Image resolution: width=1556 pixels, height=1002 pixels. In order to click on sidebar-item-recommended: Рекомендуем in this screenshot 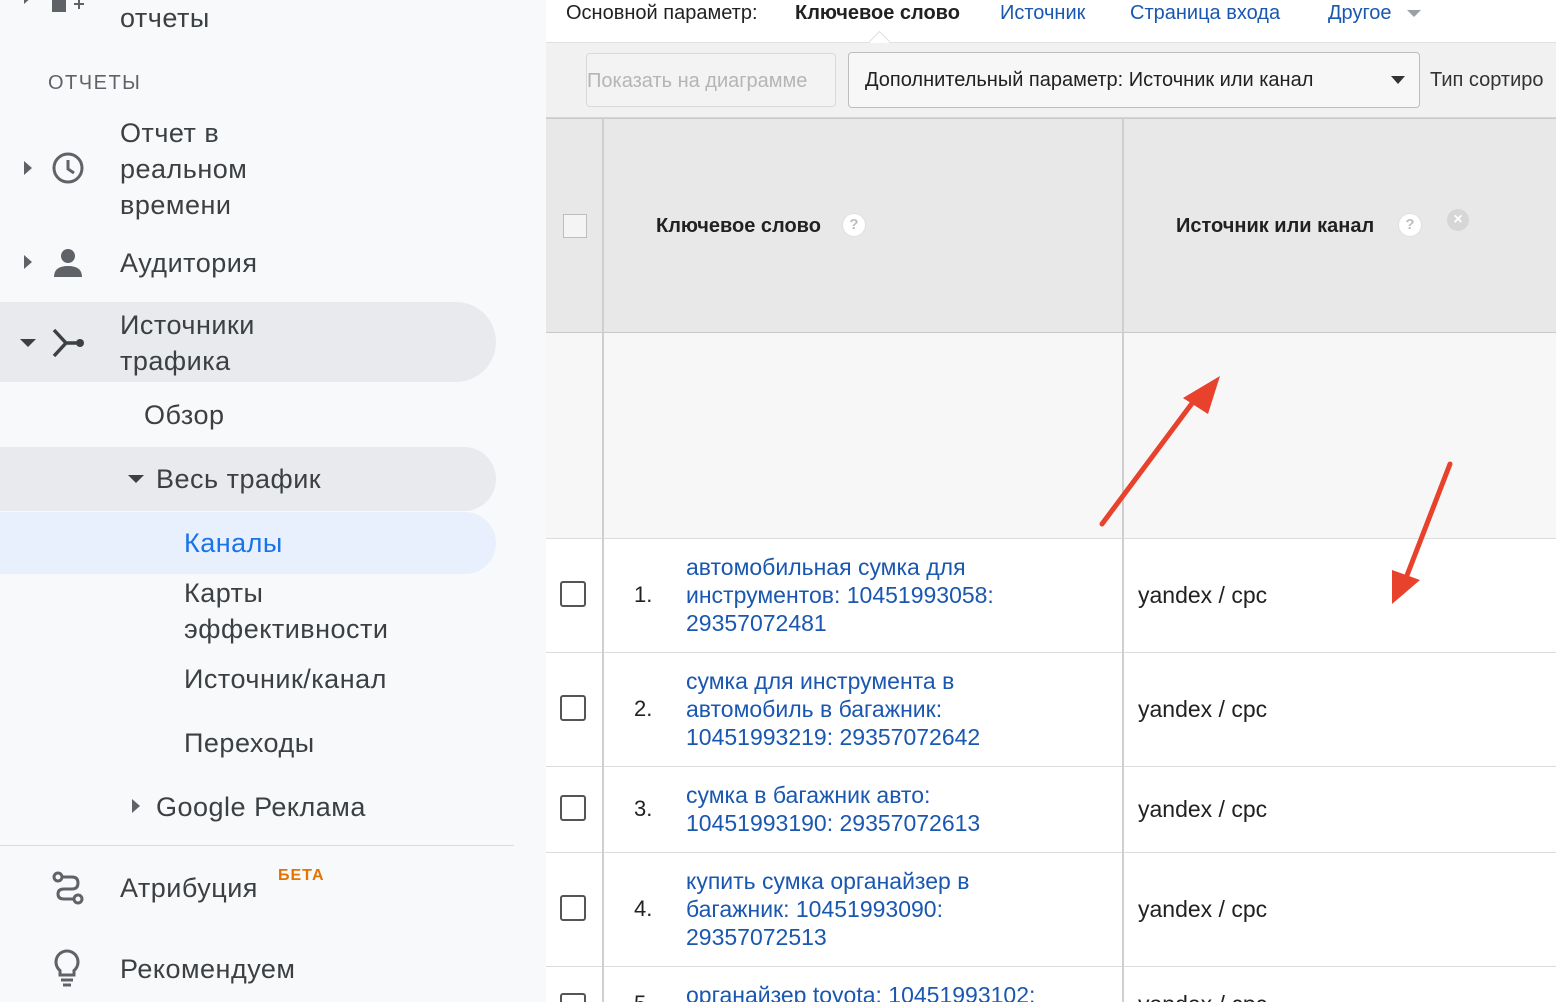, I will do `click(208, 969)`.